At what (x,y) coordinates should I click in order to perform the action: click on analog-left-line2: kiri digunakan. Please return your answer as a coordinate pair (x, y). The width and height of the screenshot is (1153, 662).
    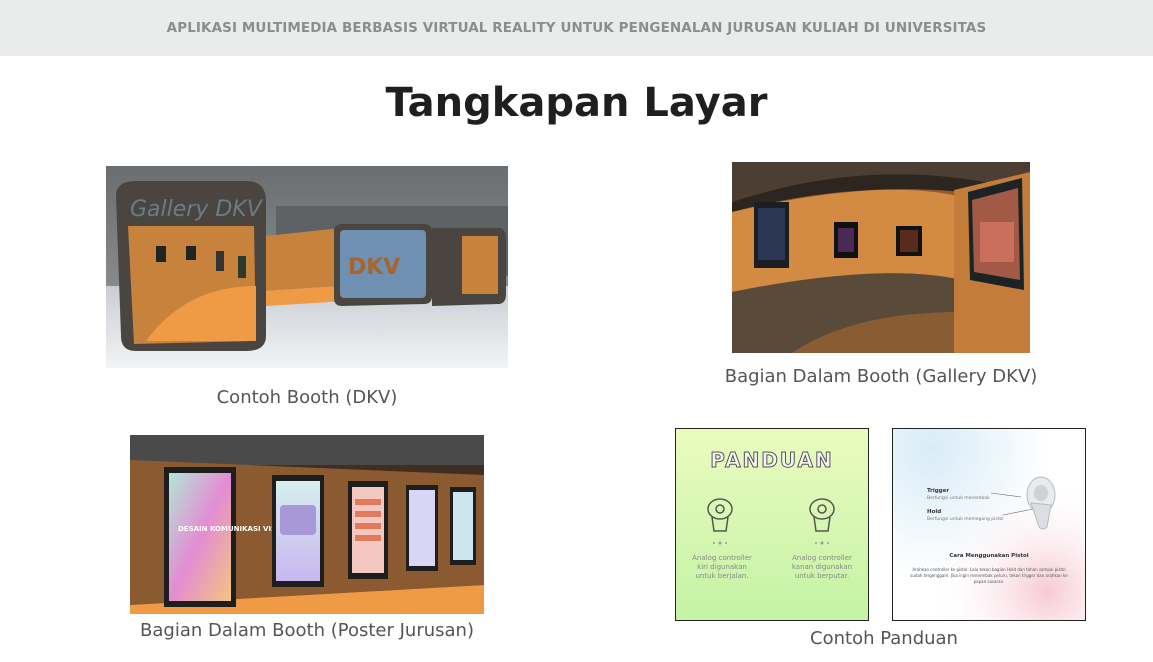
    Looking at the image, I should click on (722, 567).